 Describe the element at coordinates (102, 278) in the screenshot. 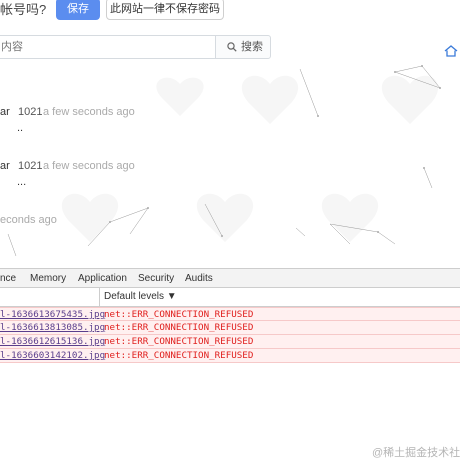

I see `tab-application: Application` at that location.